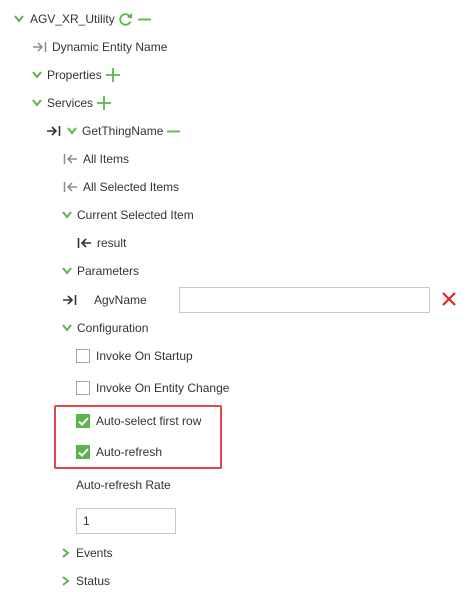  What do you see at coordinates (163, 388) in the screenshot?
I see `invoke-on-entity-change-label: Invoke On Entity Change` at bounding box center [163, 388].